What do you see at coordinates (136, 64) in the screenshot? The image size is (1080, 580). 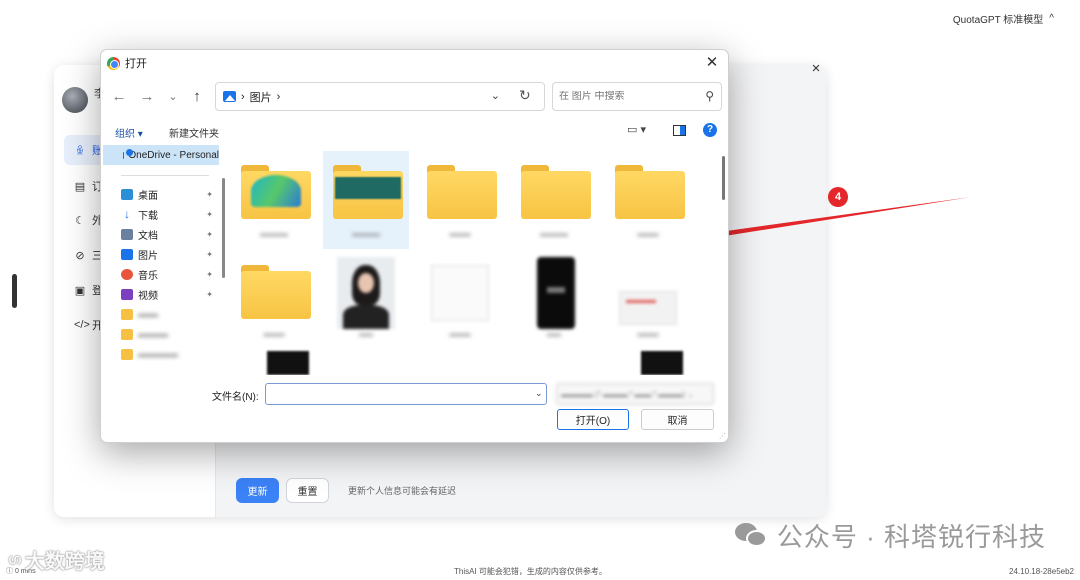 I see `dialog-title: 打开` at bounding box center [136, 64].